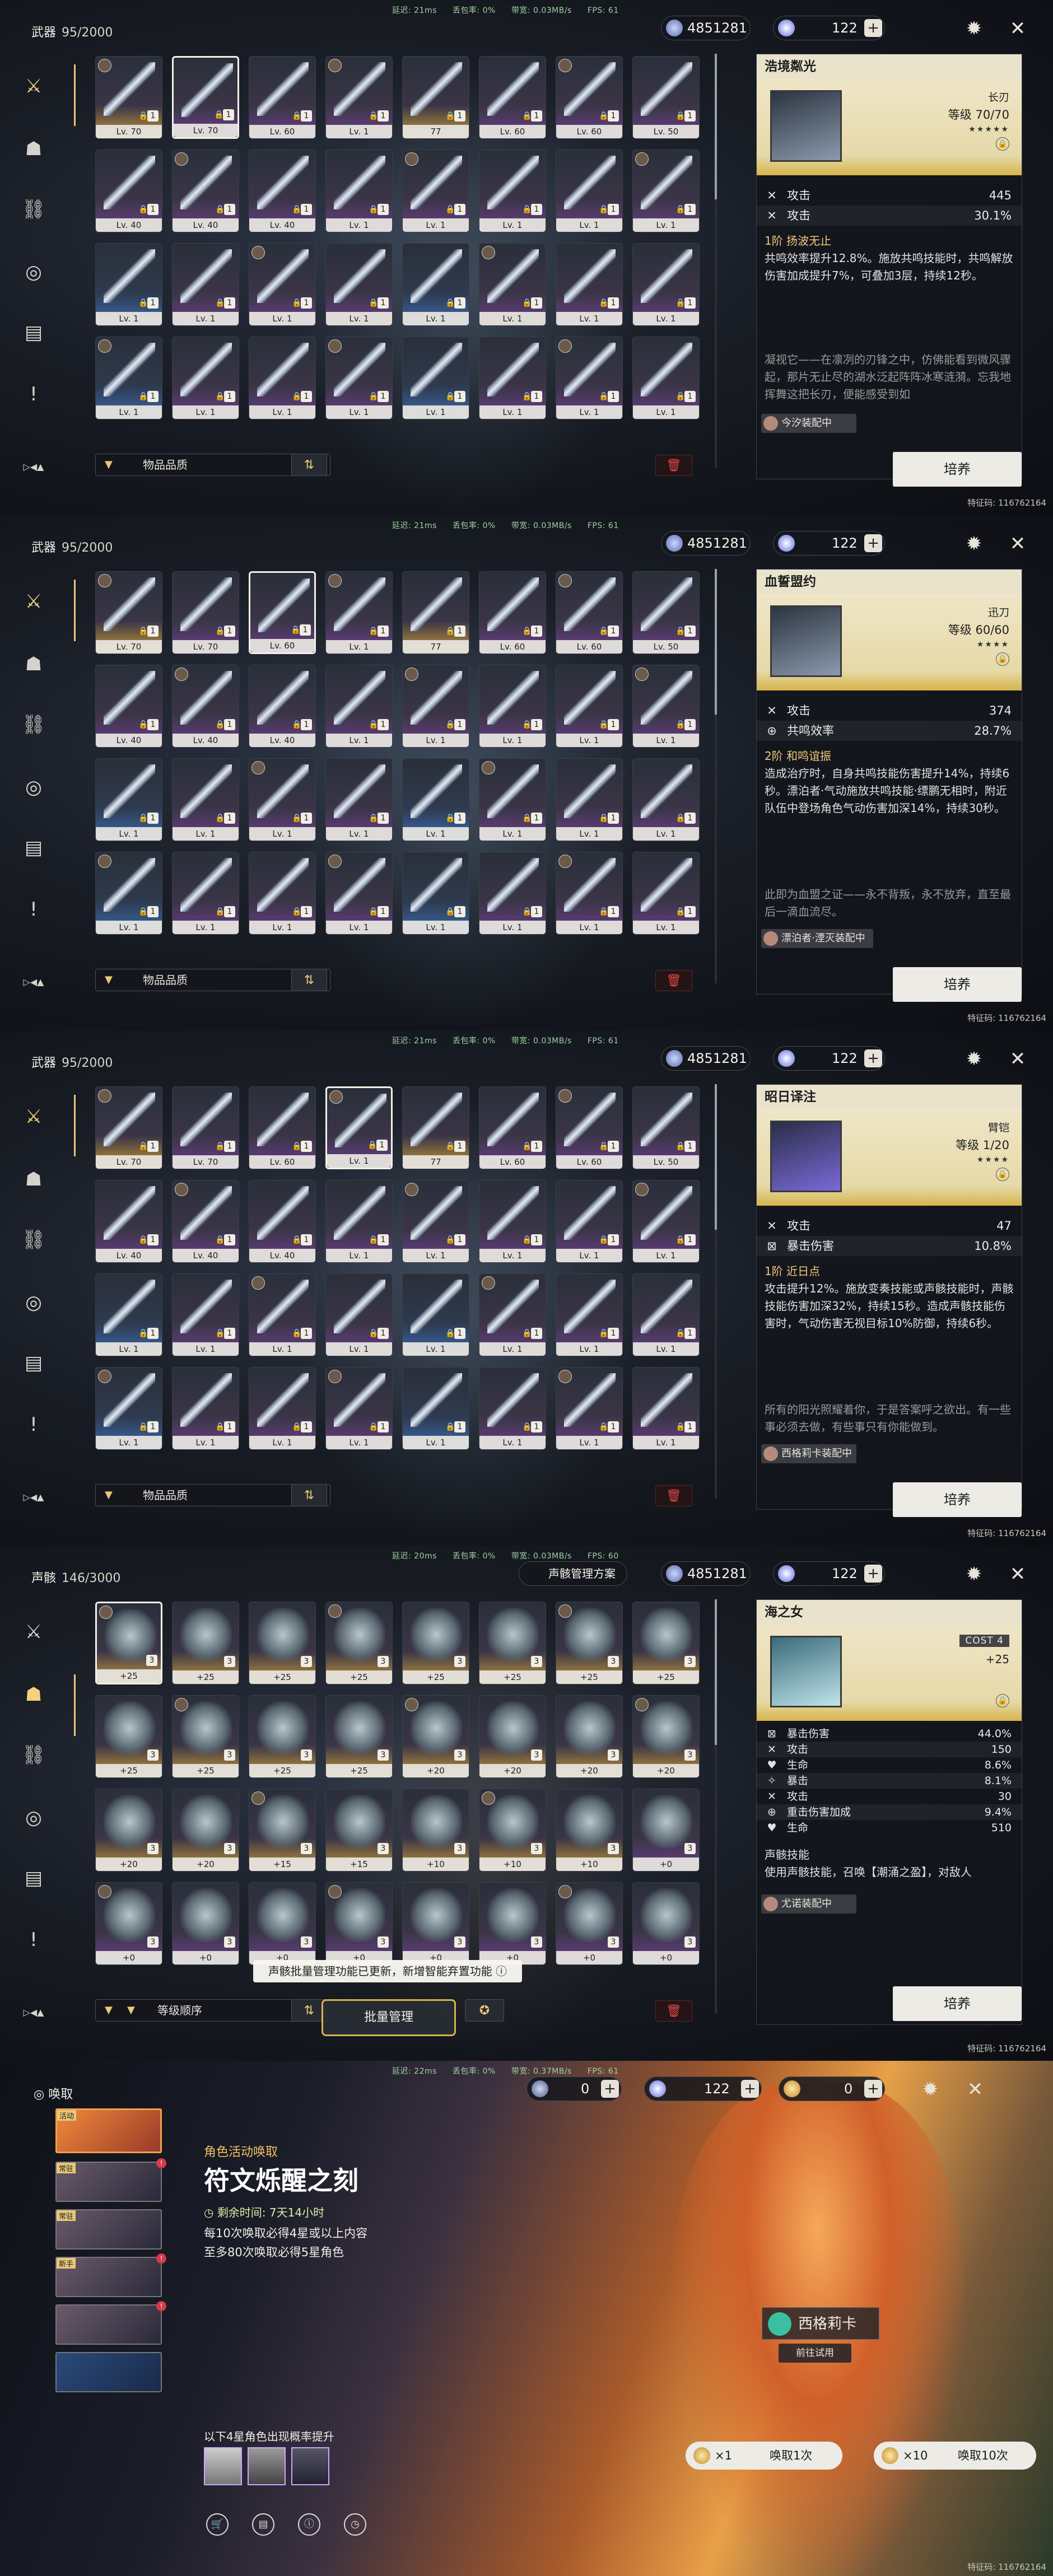 The height and width of the screenshot is (2576, 1053). What do you see at coordinates (108, 2131) in the screenshot?
I see `banner-tab: 活动` at bounding box center [108, 2131].